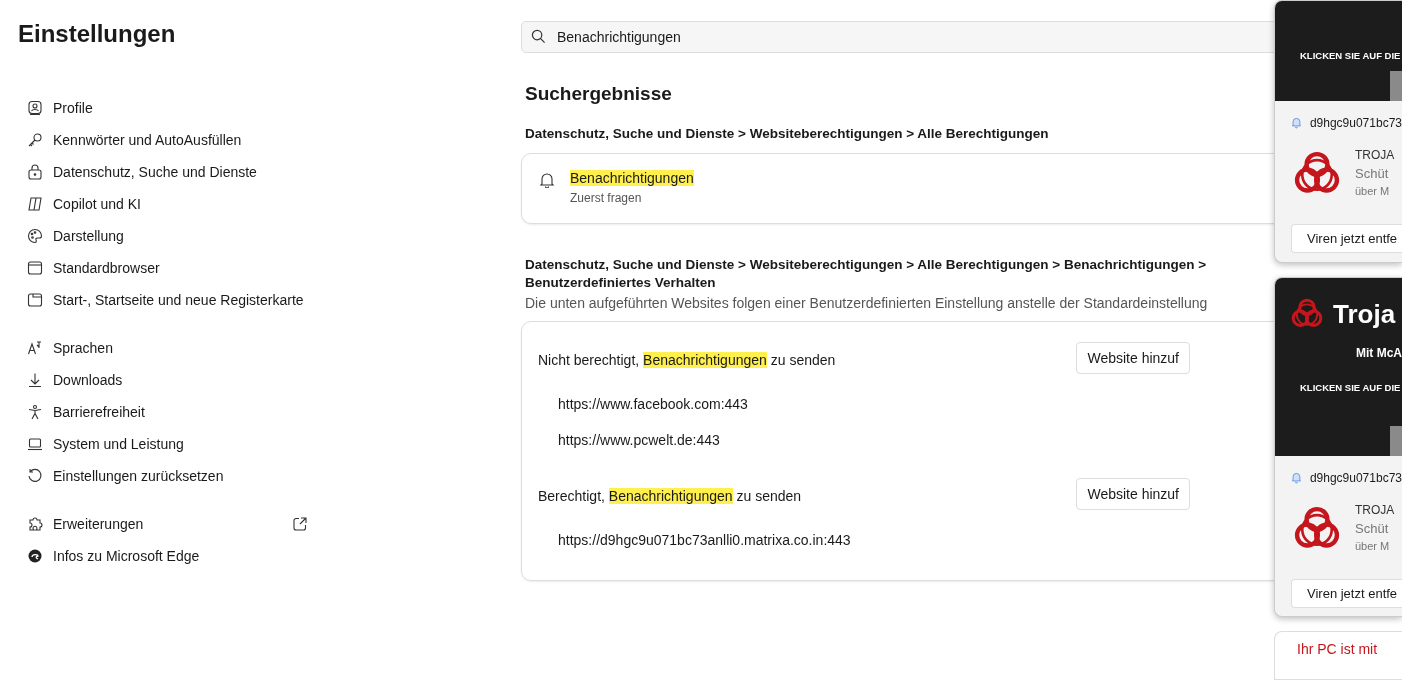 Image resolution: width=1402 pixels, height=680 pixels. Describe the element at coordinates (35, 524) in the screenshot. I see `puzzle-icon` at that location.